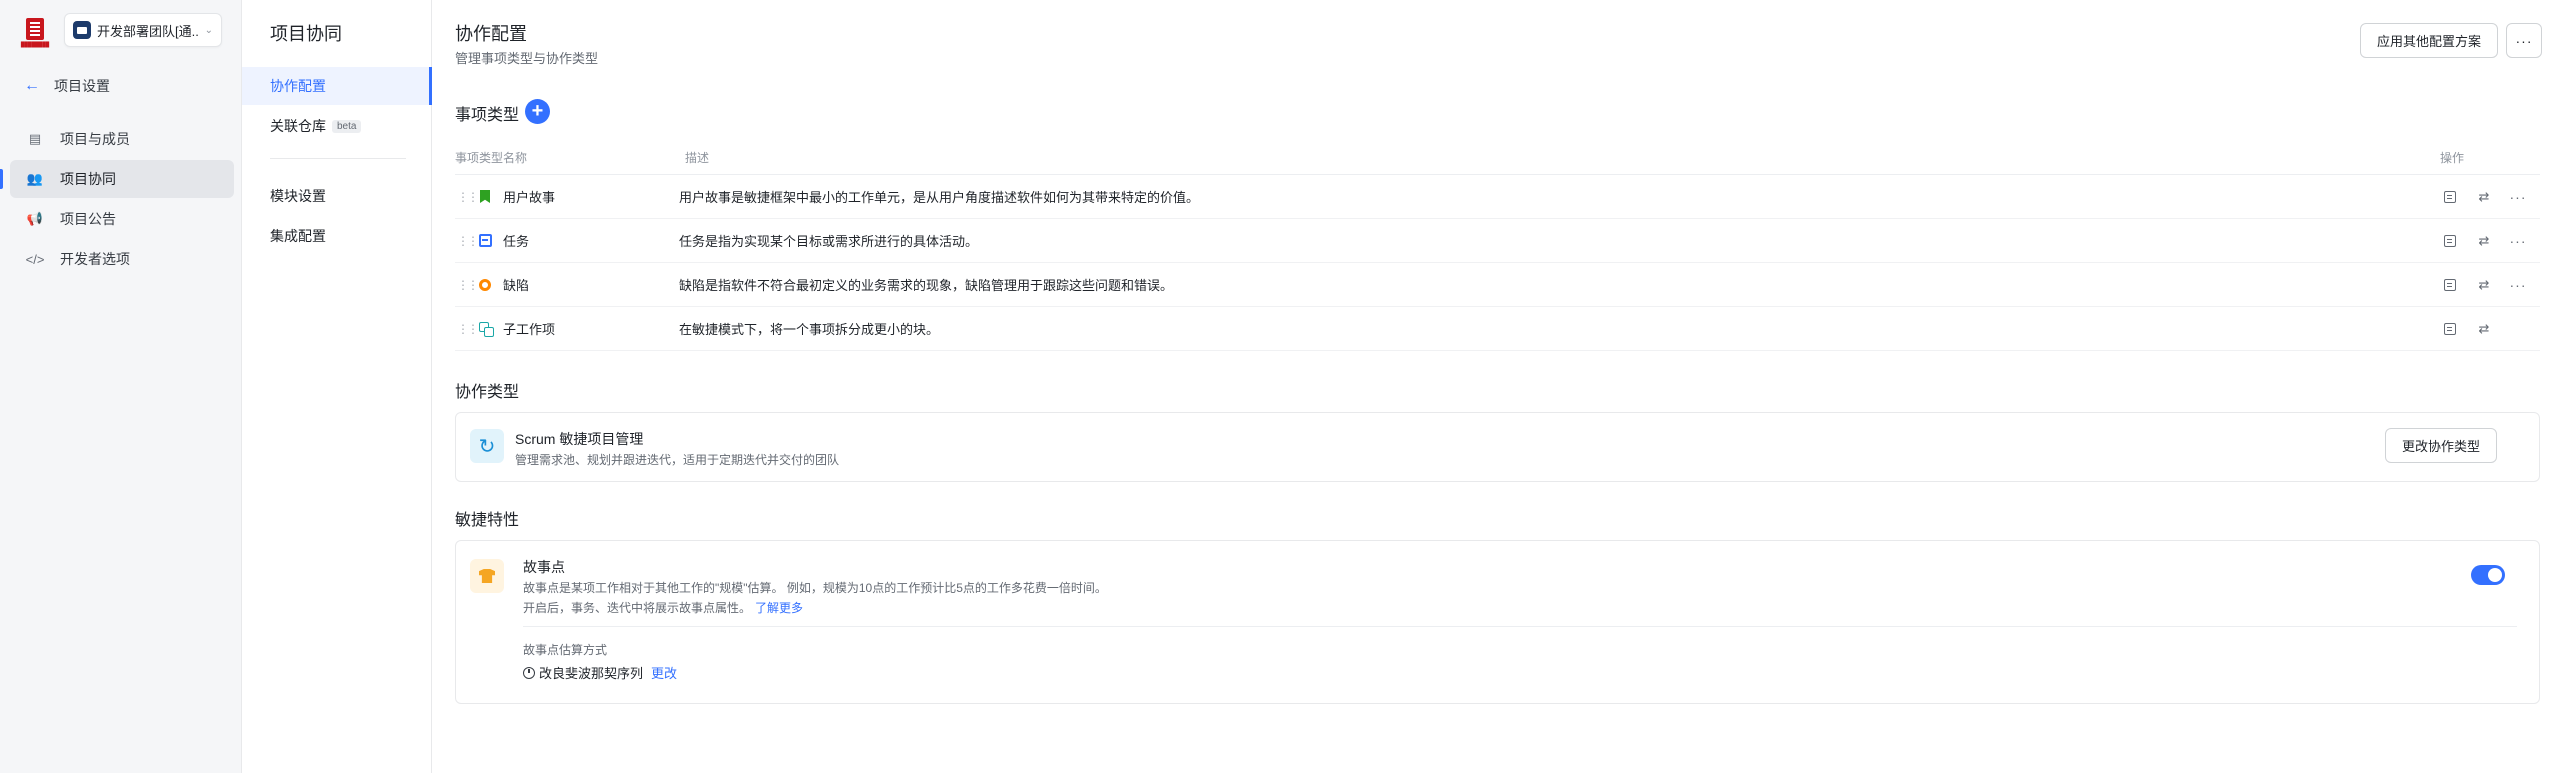  I want to click on story-points-toggle, so click(2488, 575).